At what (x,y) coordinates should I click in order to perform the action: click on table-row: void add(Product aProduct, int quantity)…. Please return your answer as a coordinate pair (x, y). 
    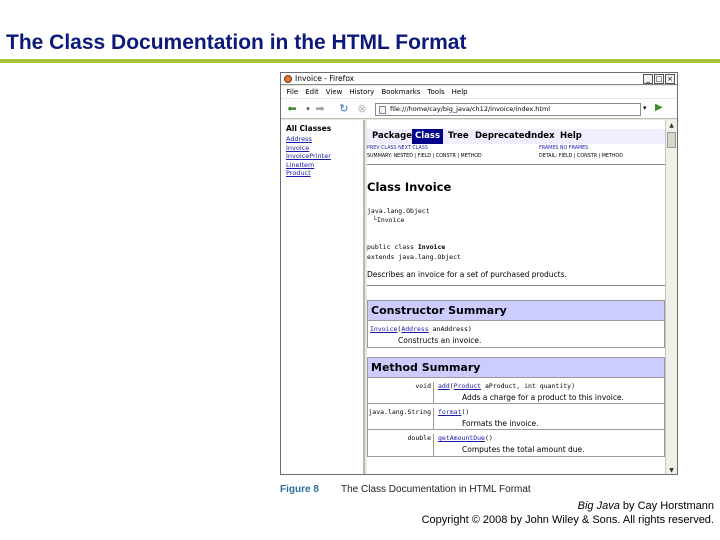
    Looking at the image, I should click on (516, 391).